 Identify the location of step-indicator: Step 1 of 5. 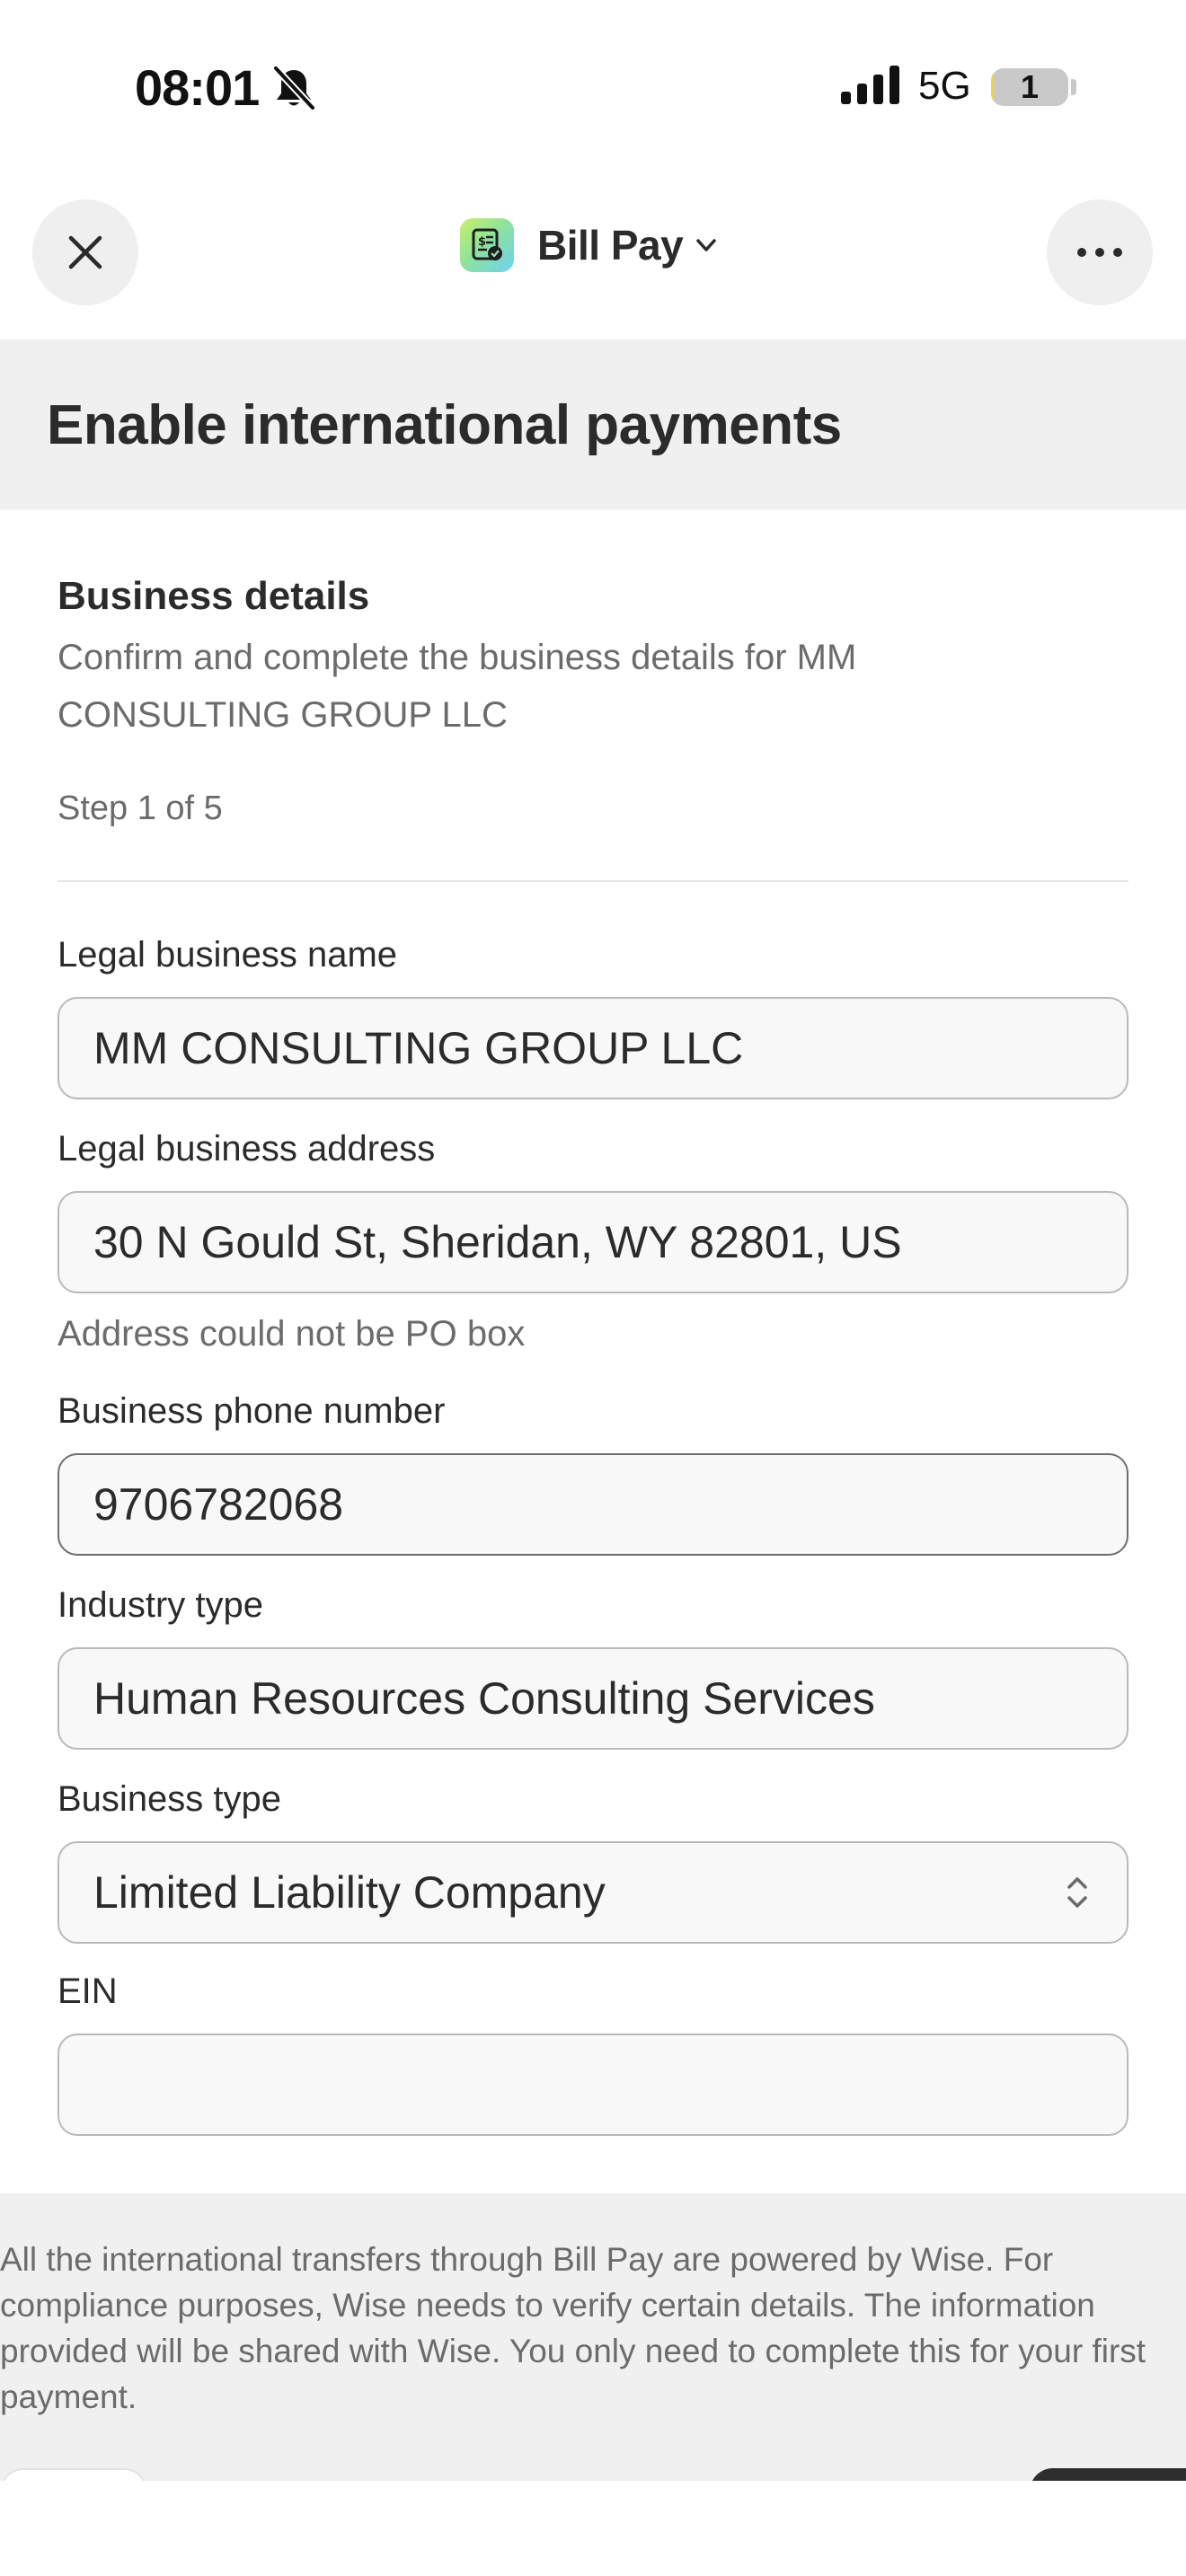
(140, 808).